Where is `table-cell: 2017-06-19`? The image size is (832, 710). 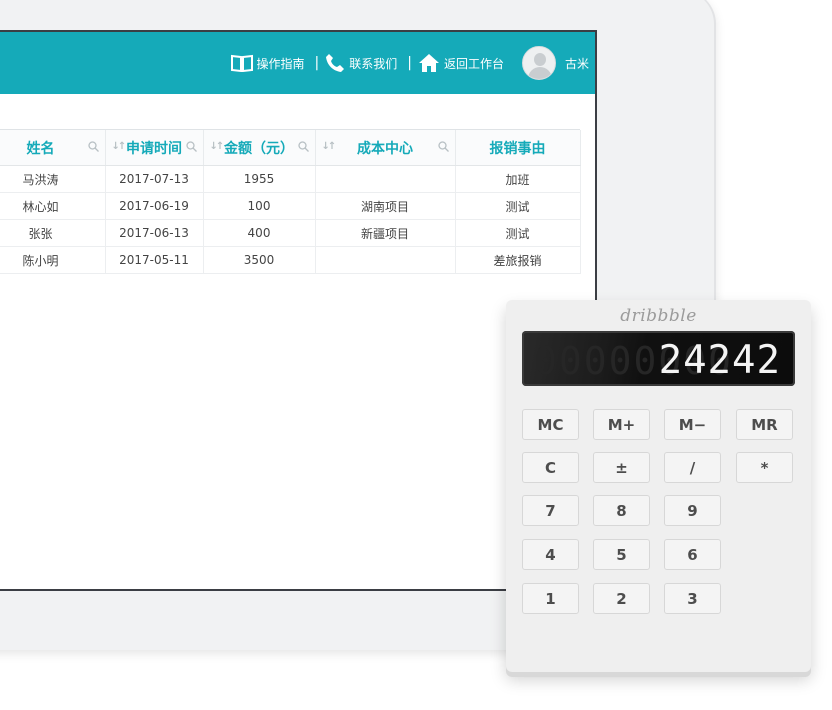 table-cell: 2017-06-19 is located at coordinates (154, 206).